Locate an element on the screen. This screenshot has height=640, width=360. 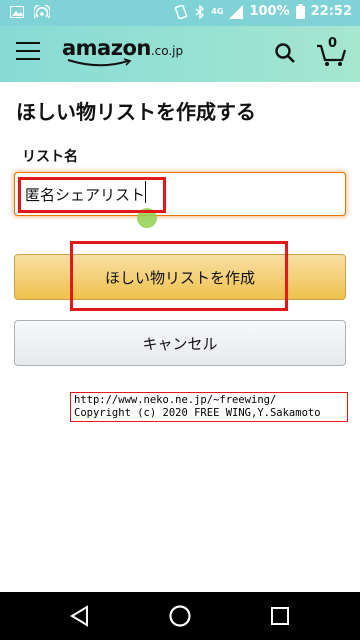
battery-percent: 100% is located at coordinates (269, 11).